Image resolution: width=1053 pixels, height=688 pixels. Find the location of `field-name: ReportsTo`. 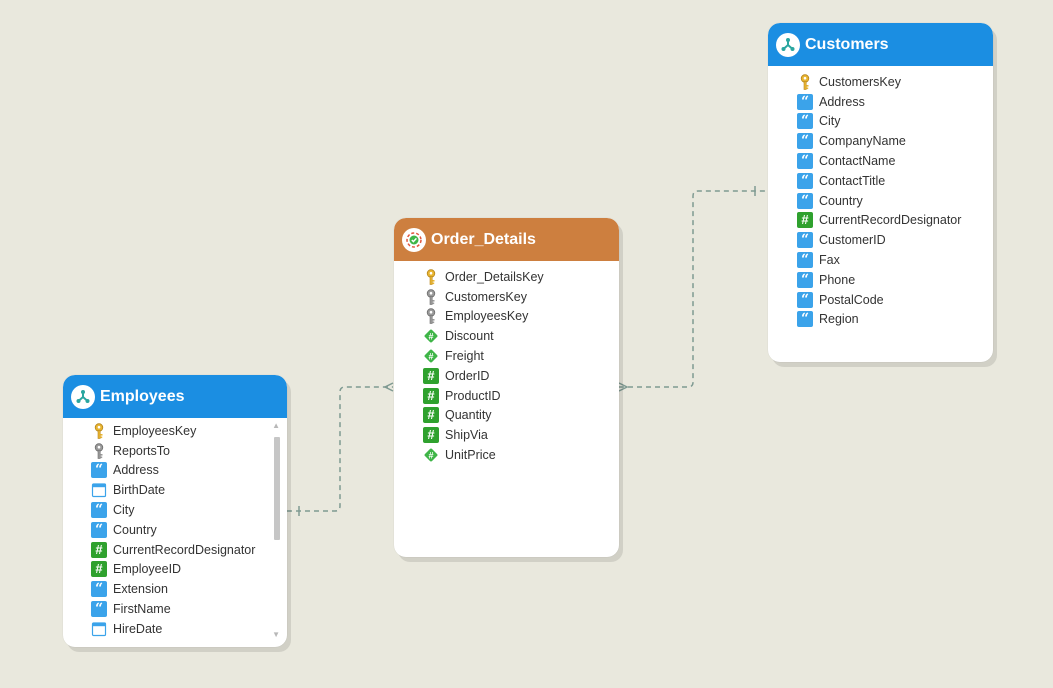

field-name: ReportsTo is located at coordinates (141, 450).